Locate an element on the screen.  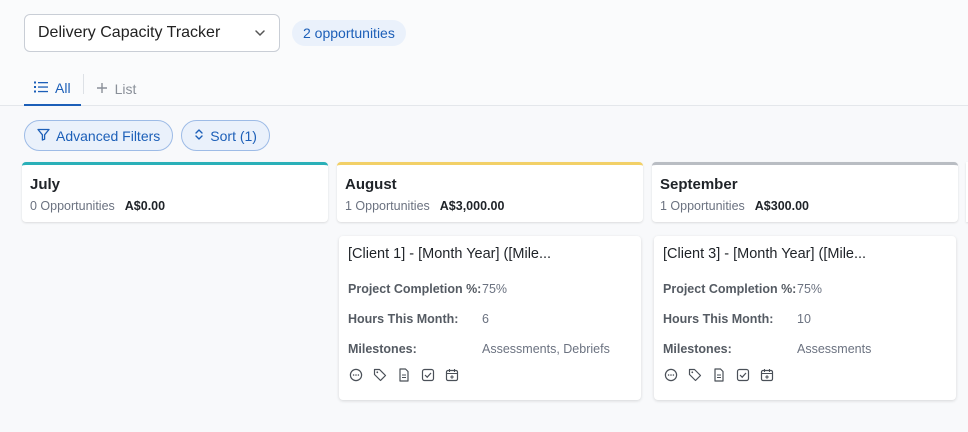
stage-column-july: July 0 Opportunities A$0.00 is located at coordinates (175, 192).